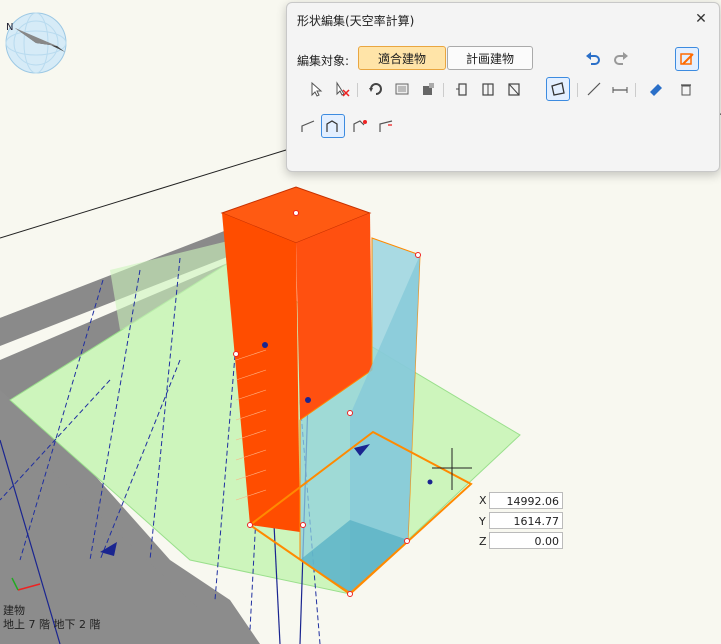  Describe the element at coordinates (687, 59) in the screenshot. I see `settings-icon` at that location.